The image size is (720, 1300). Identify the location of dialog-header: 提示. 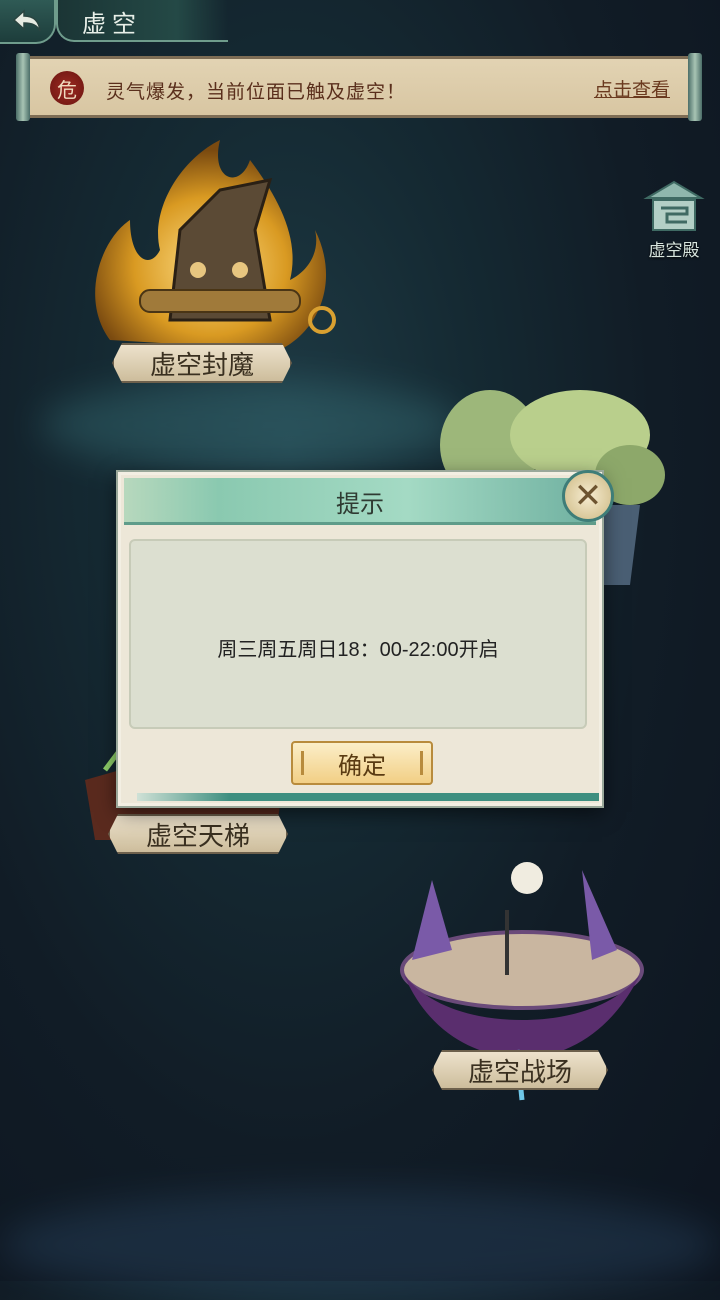
(360, 501).